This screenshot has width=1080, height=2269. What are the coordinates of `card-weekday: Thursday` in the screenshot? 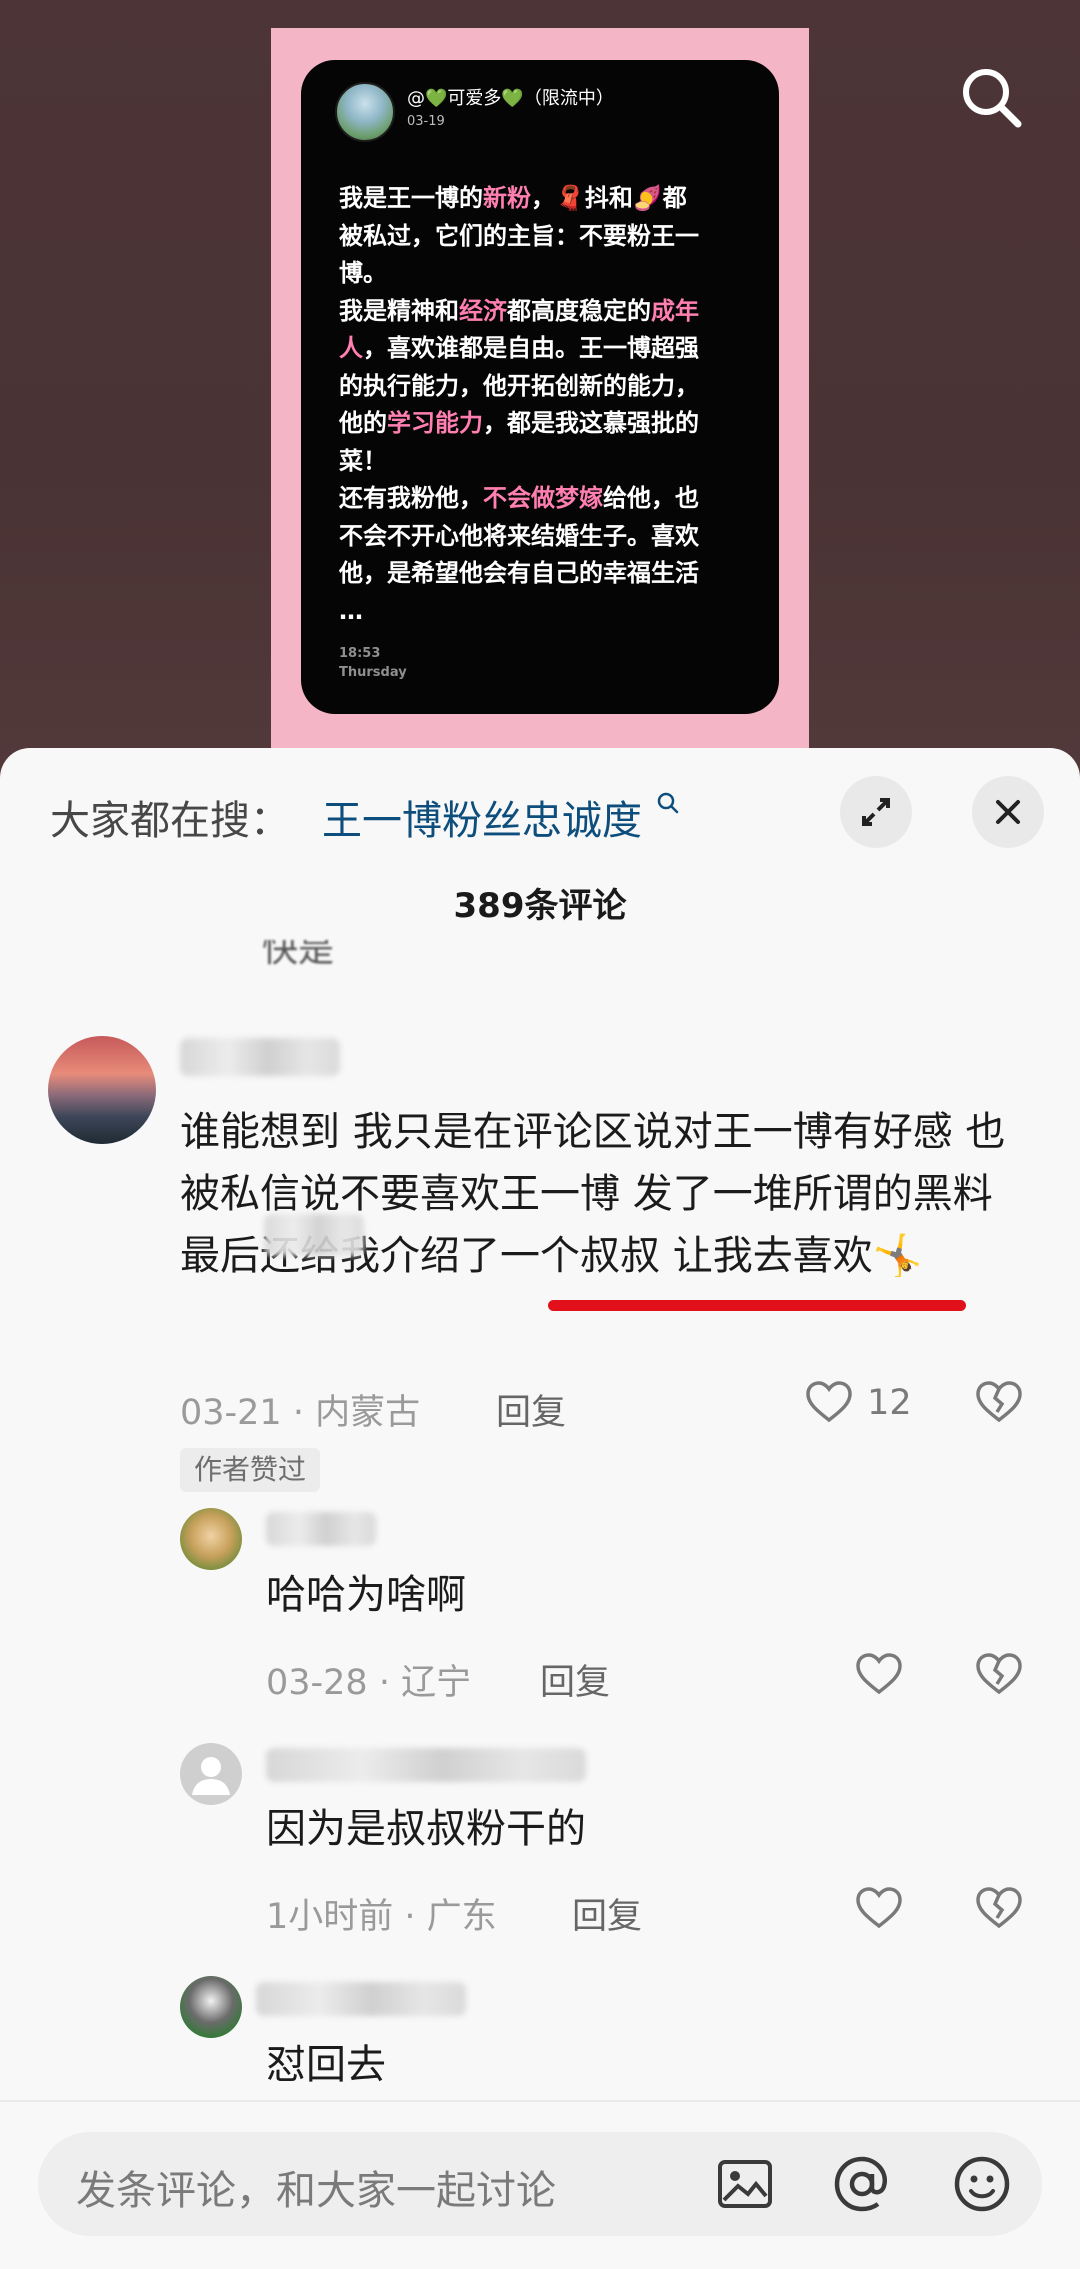 It's located at (373, 672).